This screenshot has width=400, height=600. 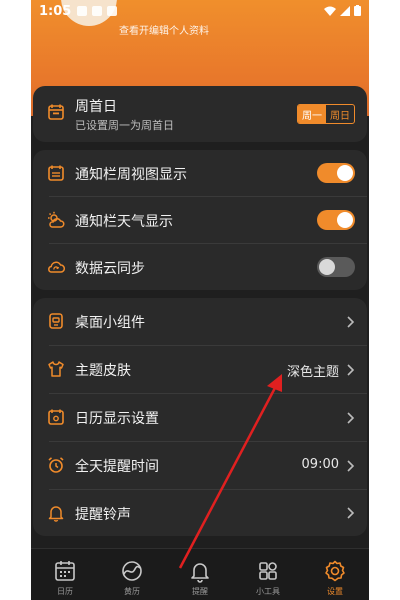 What do you see at coordinates (110, 269) in the screenshot?
I see `toggle-label: 数据云同步` at bounding box center [110, 269].